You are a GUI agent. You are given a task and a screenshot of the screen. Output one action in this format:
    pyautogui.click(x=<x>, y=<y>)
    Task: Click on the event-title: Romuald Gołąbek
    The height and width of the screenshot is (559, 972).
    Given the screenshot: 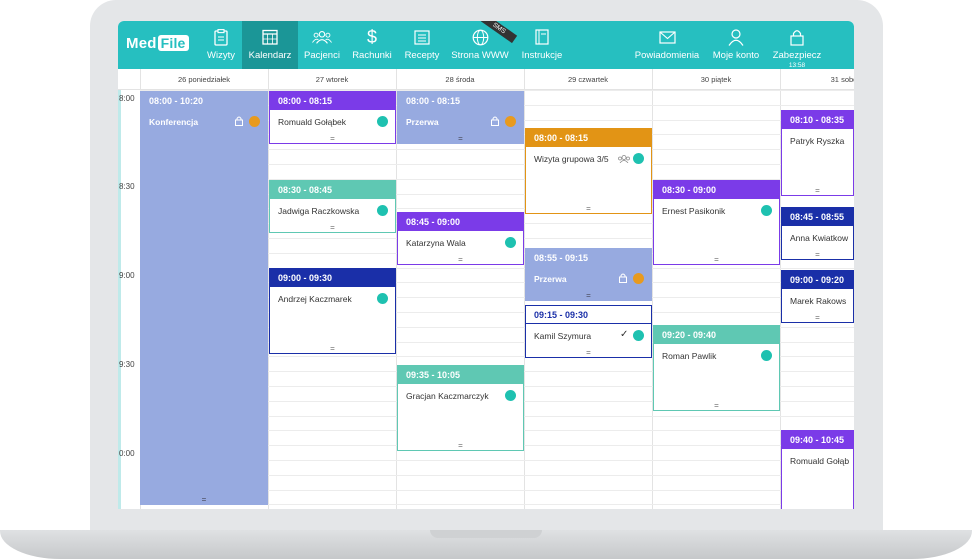 What is the action you would take?
    pyautogui.click(x=312, y=122)
    